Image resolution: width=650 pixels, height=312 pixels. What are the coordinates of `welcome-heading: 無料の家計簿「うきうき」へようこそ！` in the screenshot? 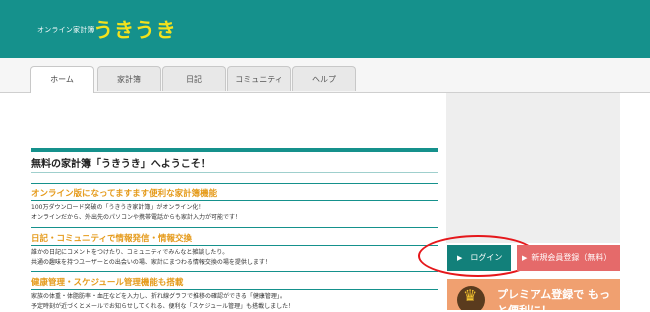 It's located at (121, 164).